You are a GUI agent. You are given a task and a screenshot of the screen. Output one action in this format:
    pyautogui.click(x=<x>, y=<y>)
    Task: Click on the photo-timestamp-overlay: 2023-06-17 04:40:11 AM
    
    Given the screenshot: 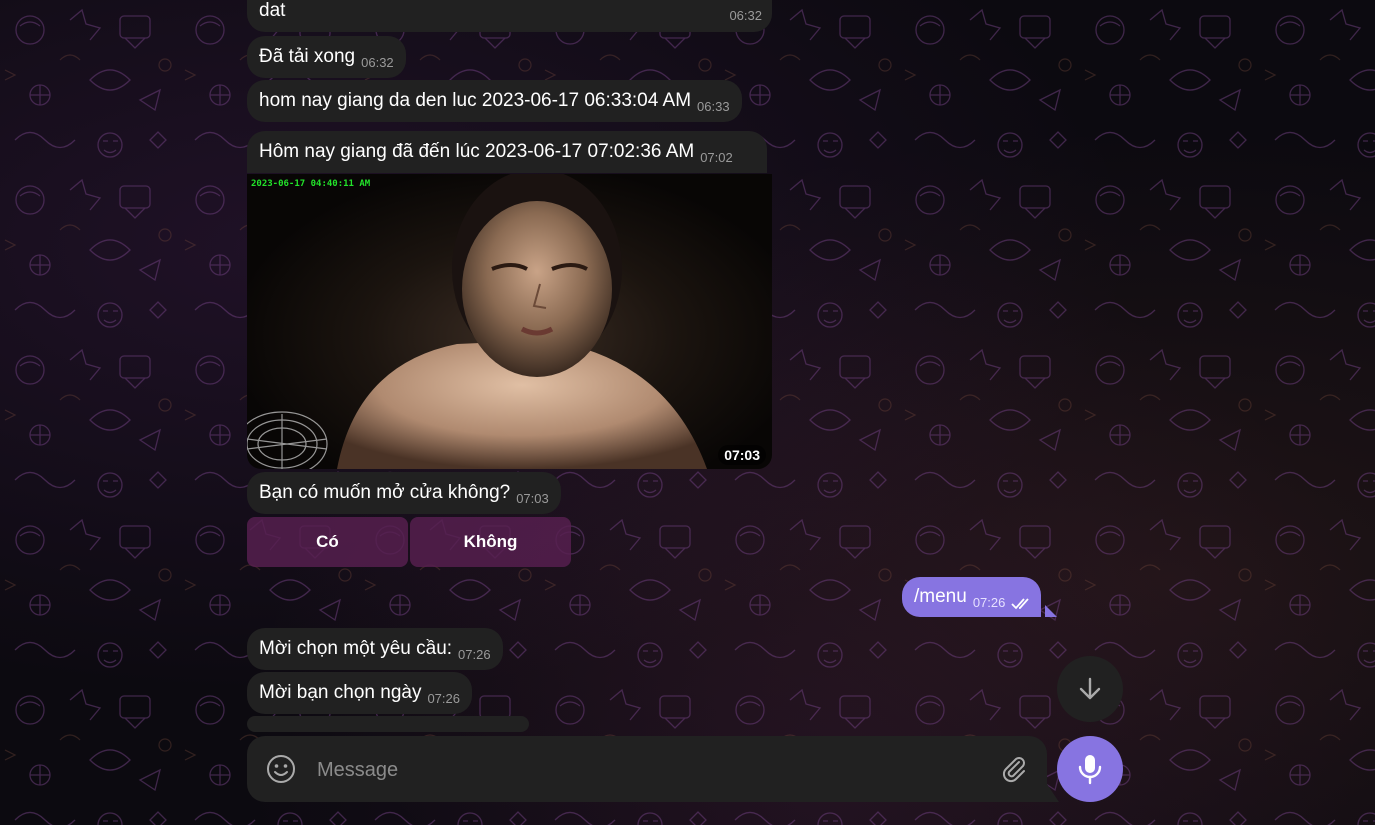 What is the action you would take?
    pyautogui.click(x=311, y=184)
    